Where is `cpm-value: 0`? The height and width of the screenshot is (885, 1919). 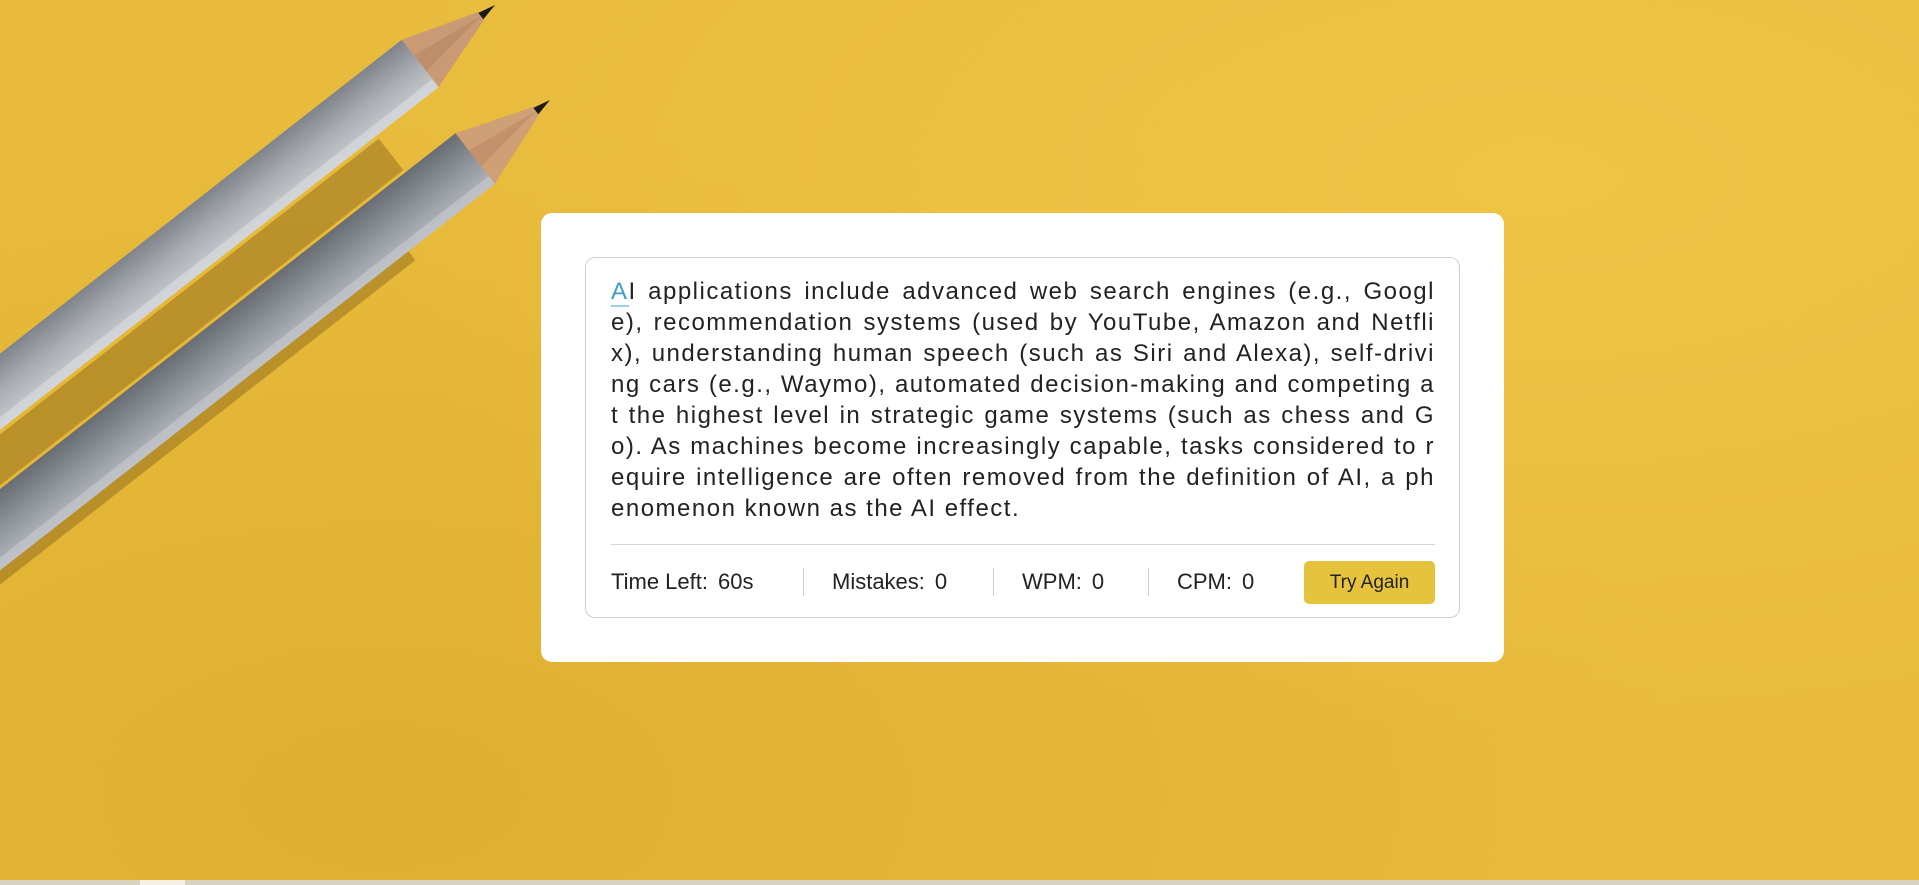 cpm-value: 0 is located at coordinates (1248, 581).